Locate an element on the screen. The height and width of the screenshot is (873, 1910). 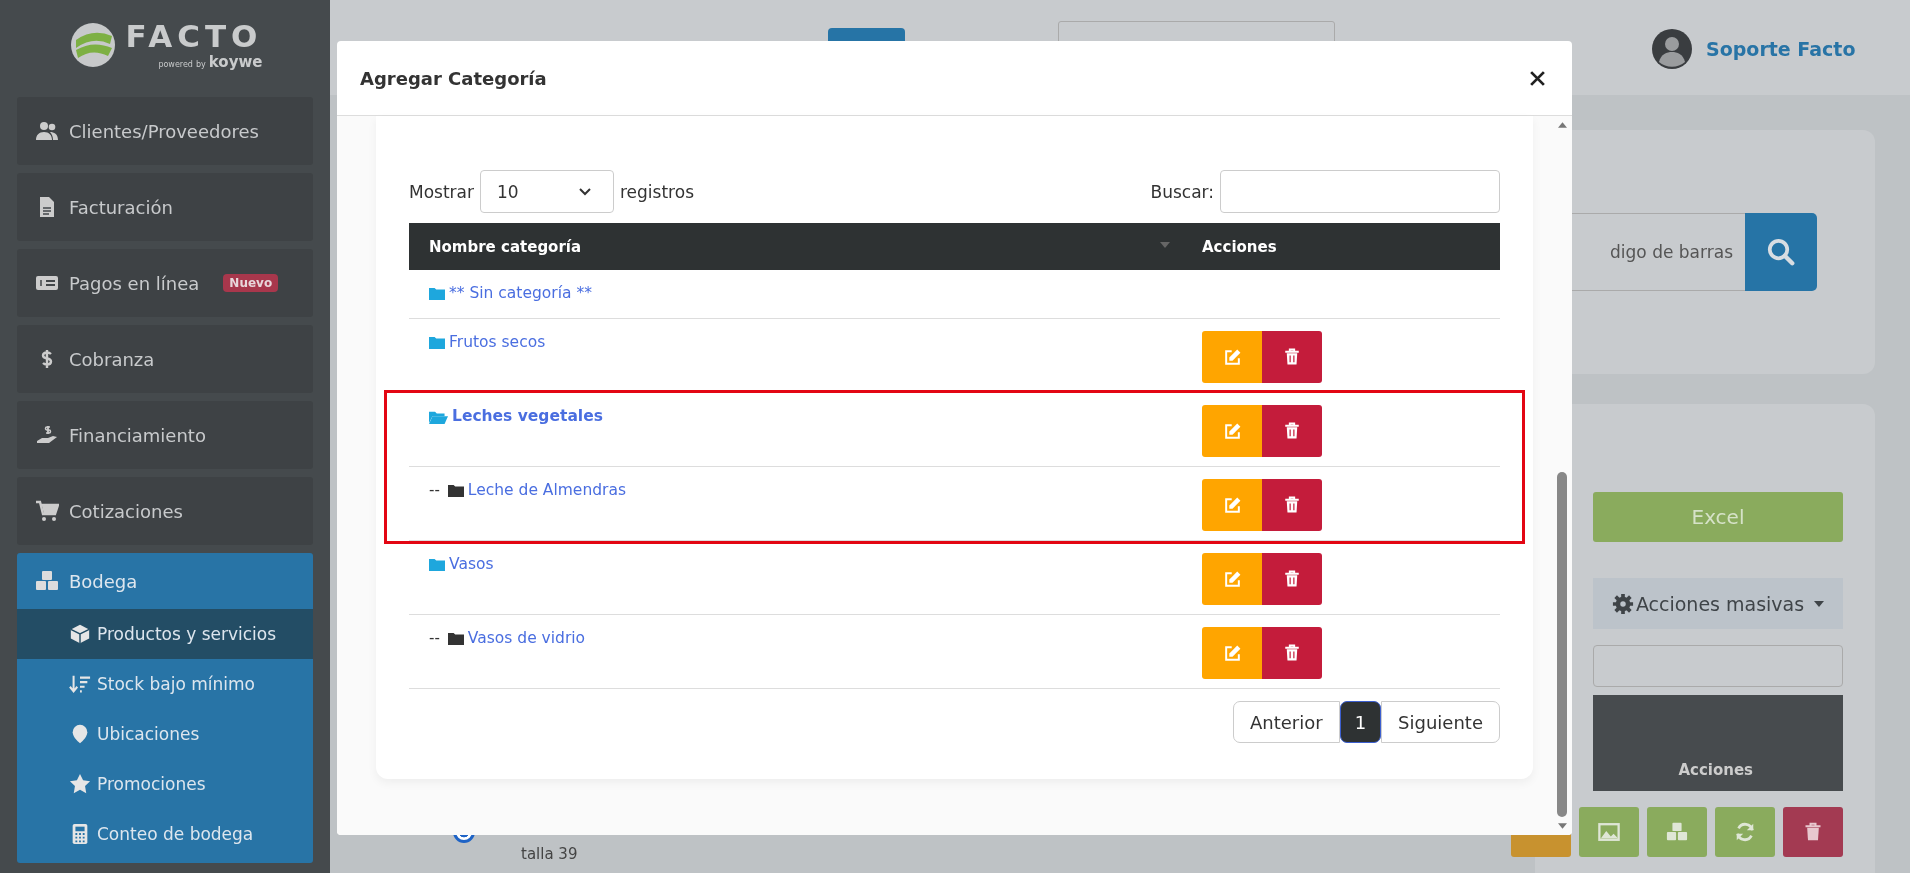
menu-item: Bodega is located at coordinates (165, 581).